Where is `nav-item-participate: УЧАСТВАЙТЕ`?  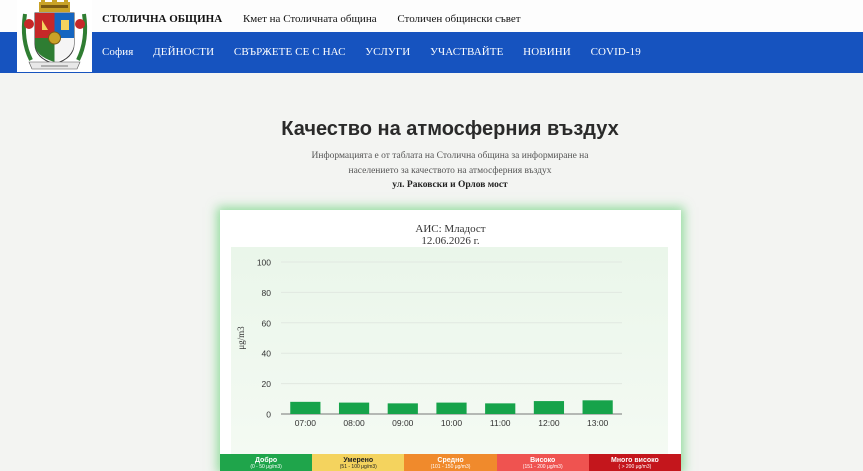 nav-item-participate: УЧАСТВАЙТЕ is located at coordinates (466, 52).